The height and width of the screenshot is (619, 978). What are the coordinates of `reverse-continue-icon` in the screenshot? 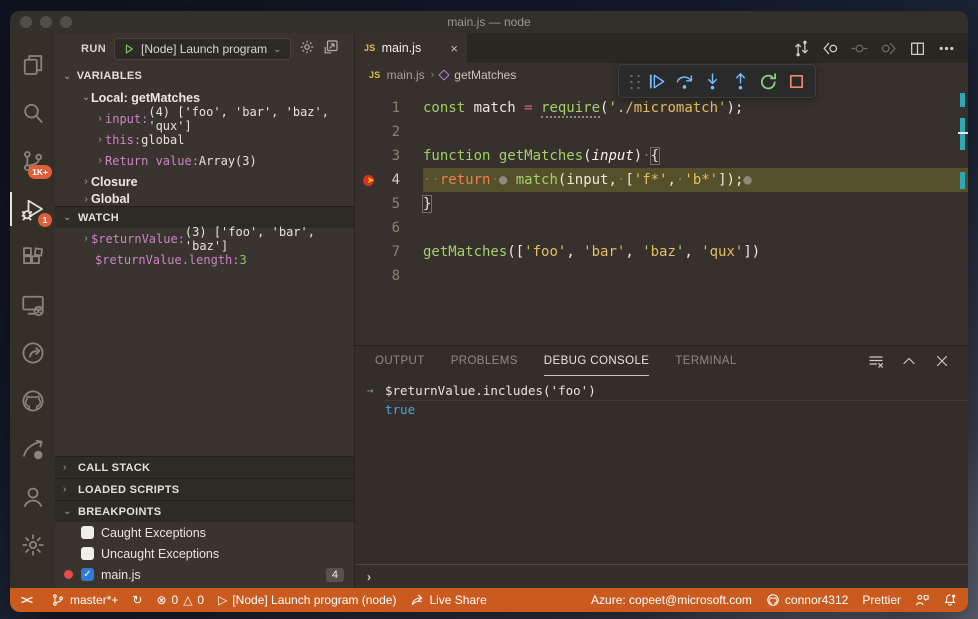 It's located at (830, 48).